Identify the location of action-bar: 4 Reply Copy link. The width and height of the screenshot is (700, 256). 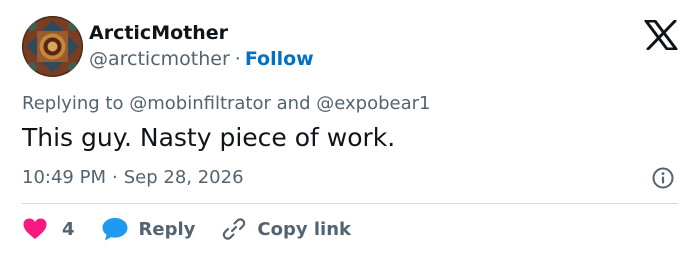
(186, 229).